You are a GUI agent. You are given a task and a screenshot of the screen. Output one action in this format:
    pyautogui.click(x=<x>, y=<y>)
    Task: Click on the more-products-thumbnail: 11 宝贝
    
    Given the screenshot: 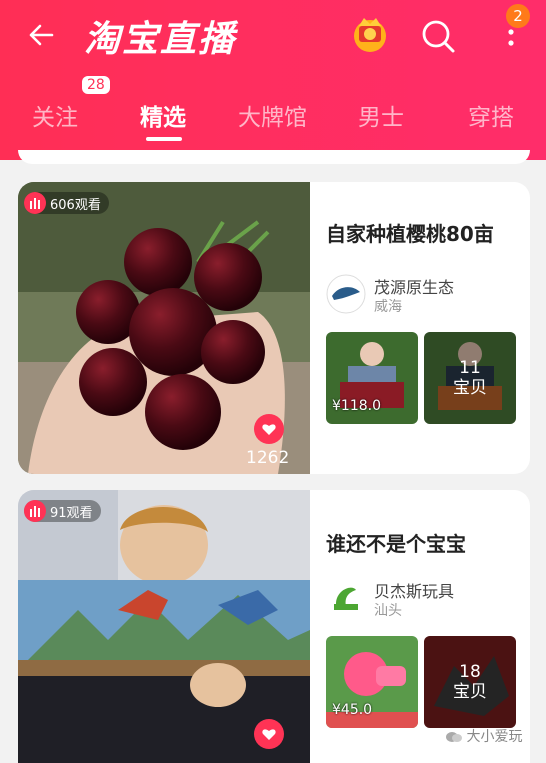 What is the action you would take?
    pyautogui.click(x=470, y=378)
    